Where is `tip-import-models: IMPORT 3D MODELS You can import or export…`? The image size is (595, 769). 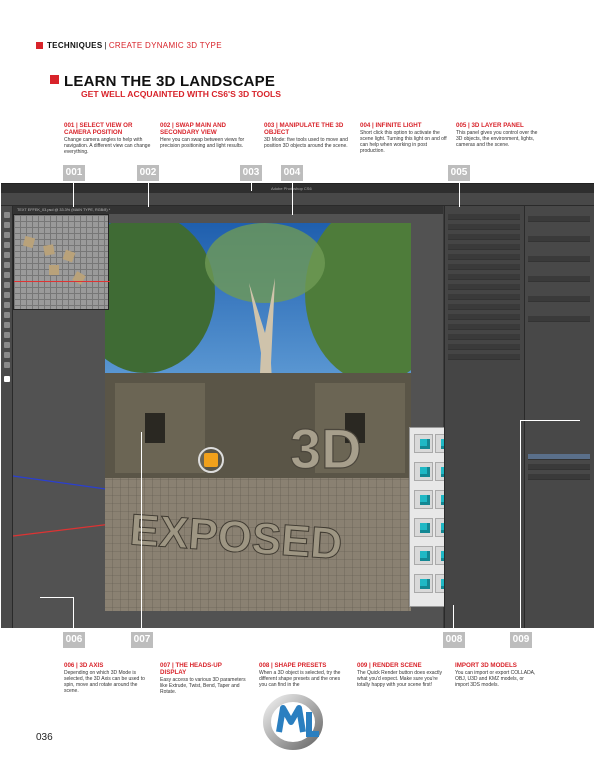
tip-import-models: IMPORT 3D MODELS You can import or export… is located at coordinates (497, 675).